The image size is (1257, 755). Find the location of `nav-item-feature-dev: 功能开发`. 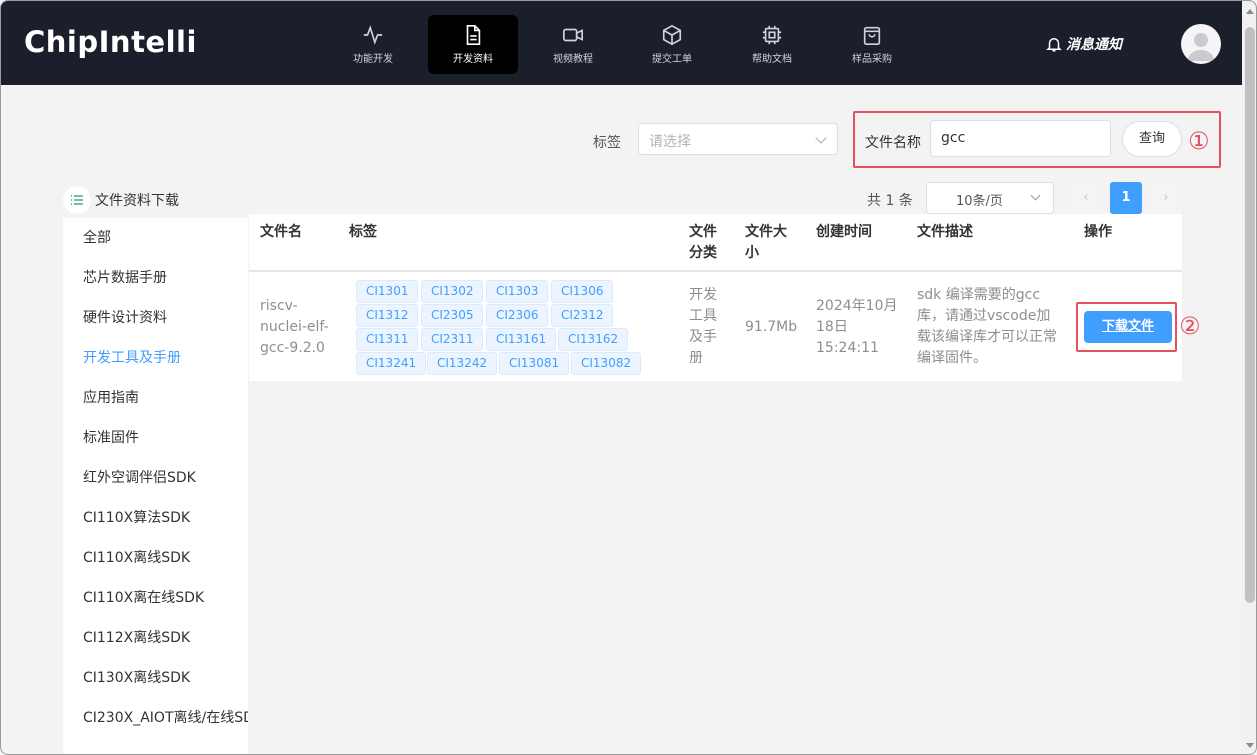

nav-item-feature-dev: 功能开发 is located at coordinates (373, 44).